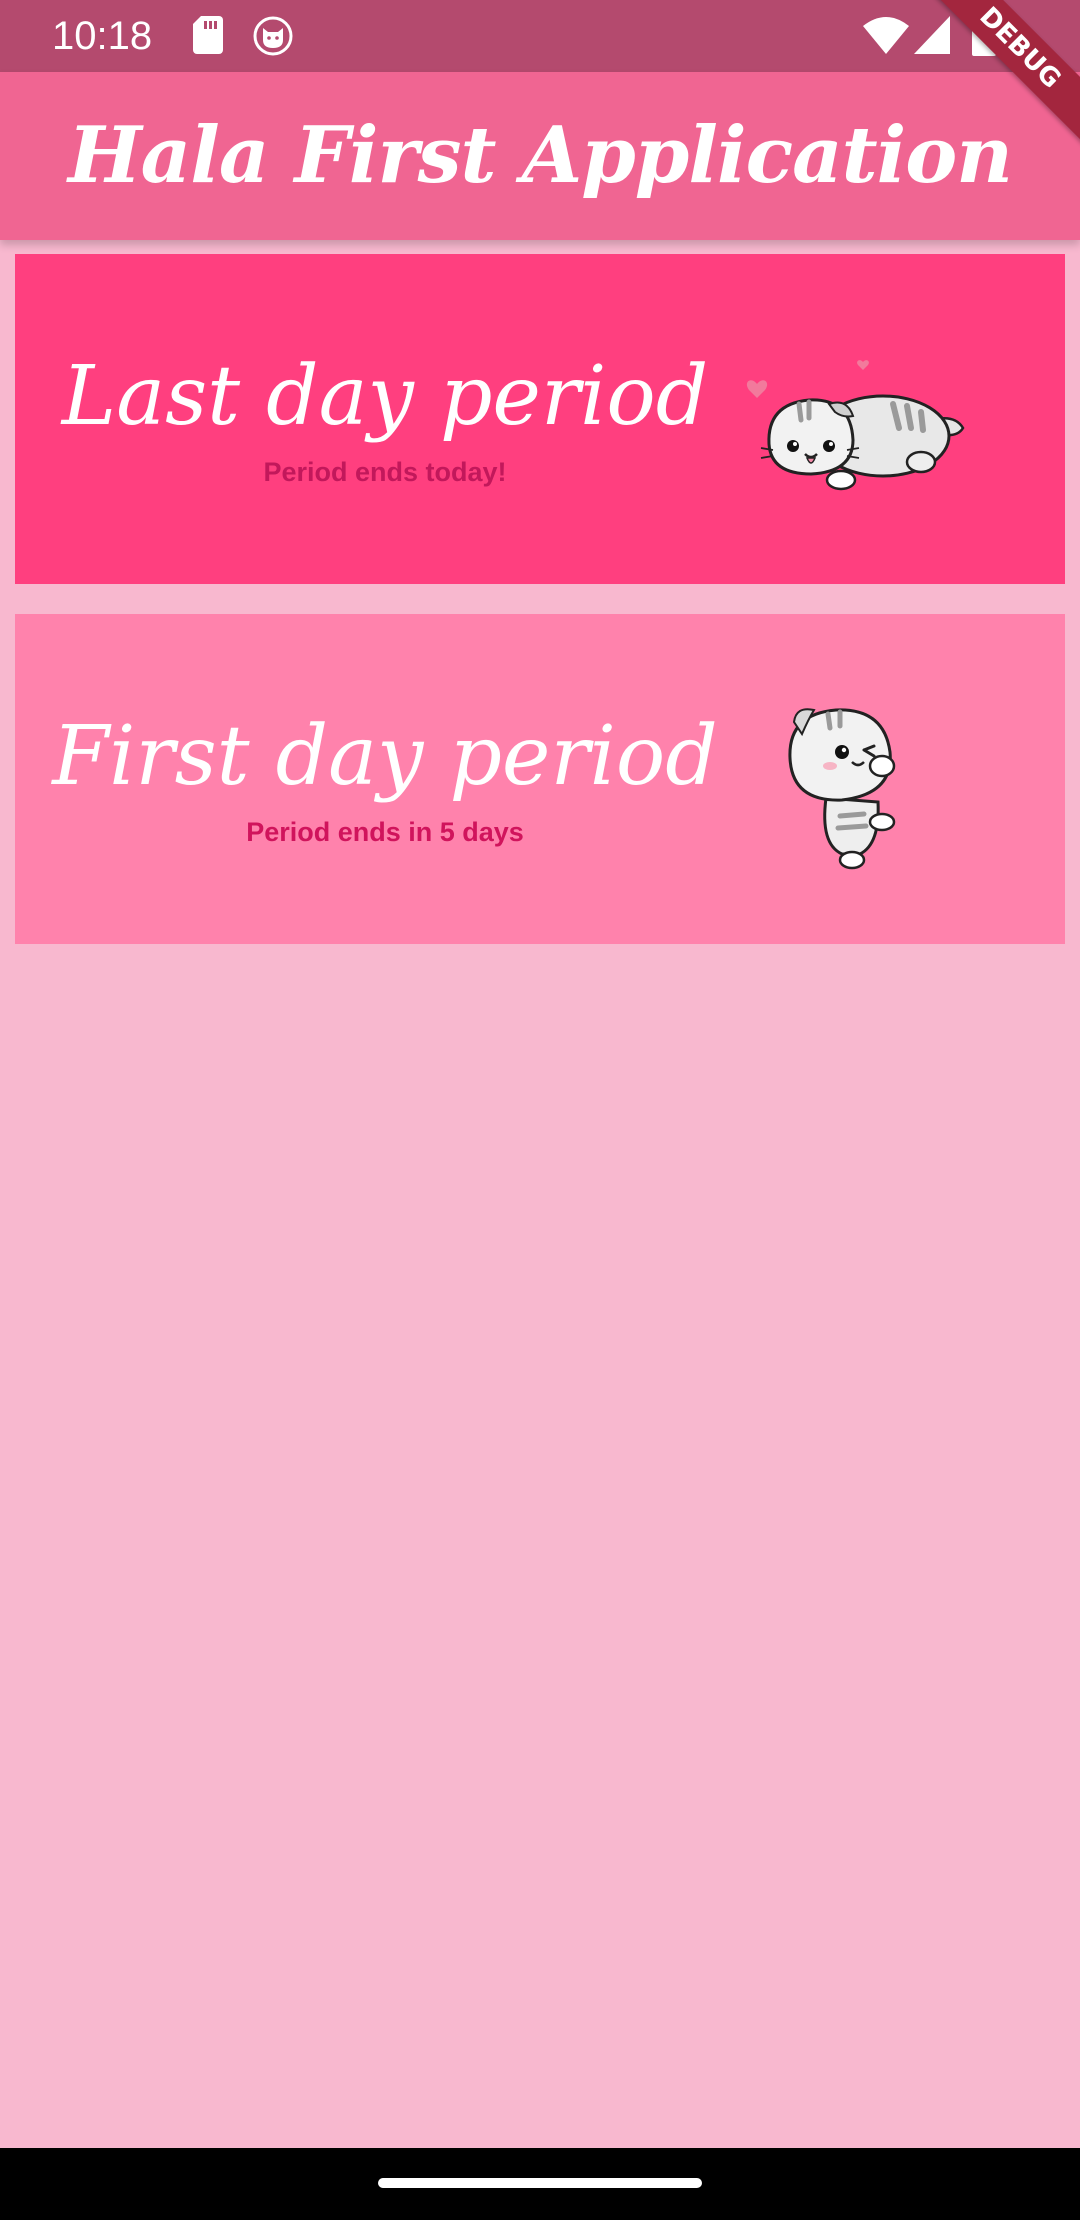 The width and height of the screenshot is (1080, 2220). What do you see at coordinates (855, 425) in the screenshot?
I see `cat-lying-hearts-illustration` at bounding box center [855, 425].